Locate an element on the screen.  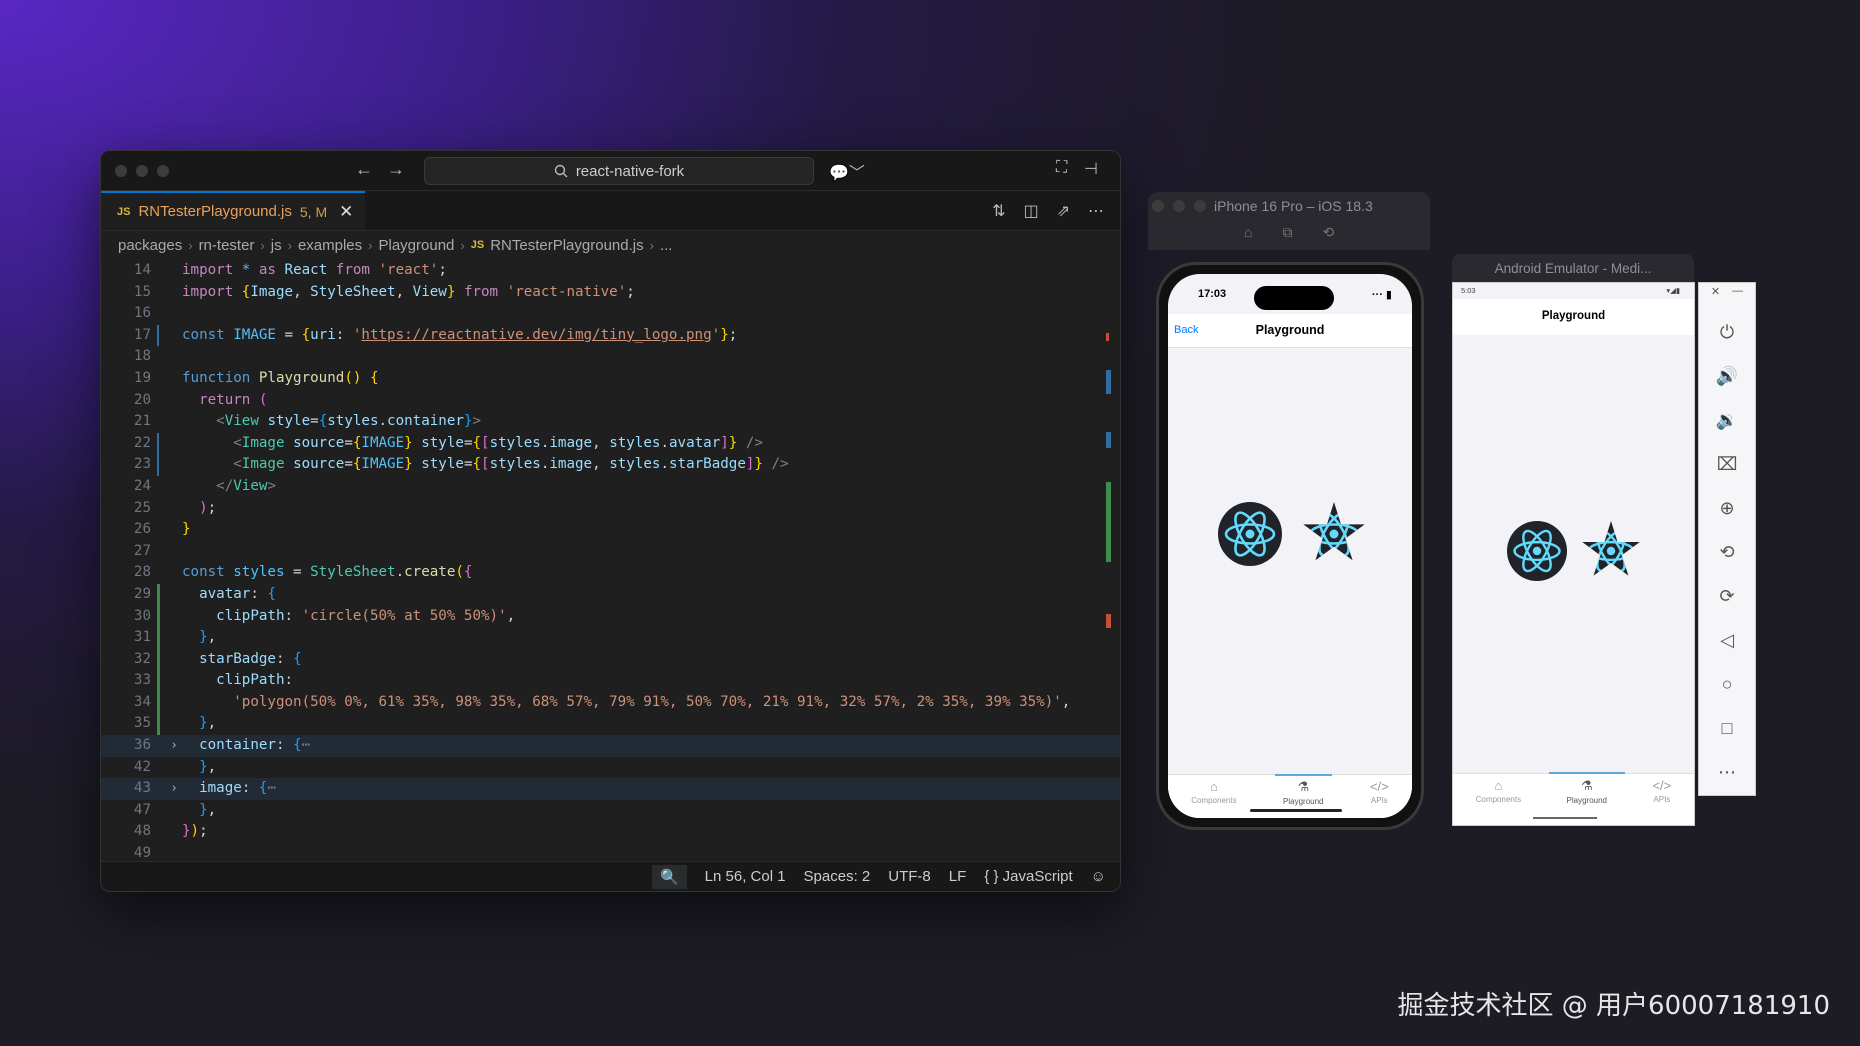
breadcrumb-item: examples is located at coordinates (330, 245).